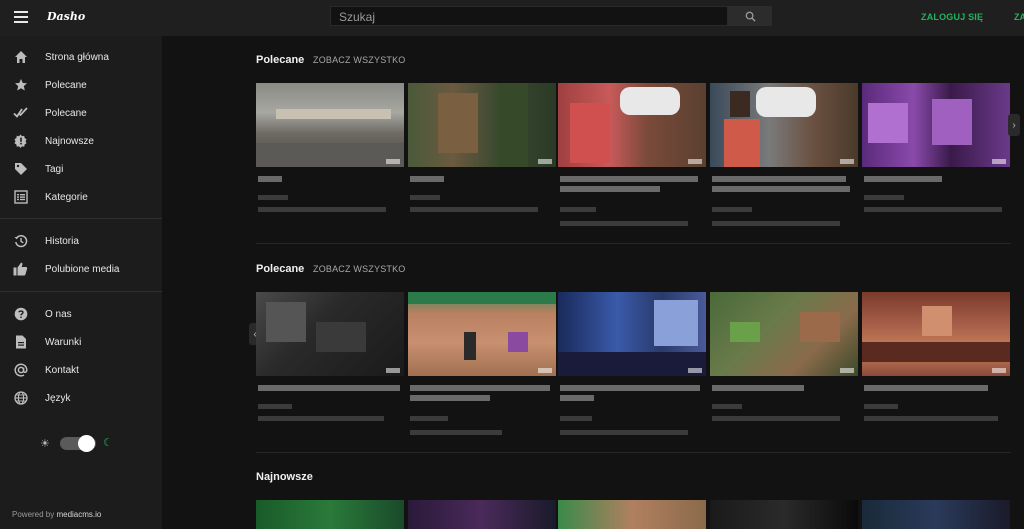 Image resolution: width=1024 pixels, height=529 pixels. What do you see at coordinates (633, 452) in the screenshot?
I see `section-divider` at bounding box center [633, 452].